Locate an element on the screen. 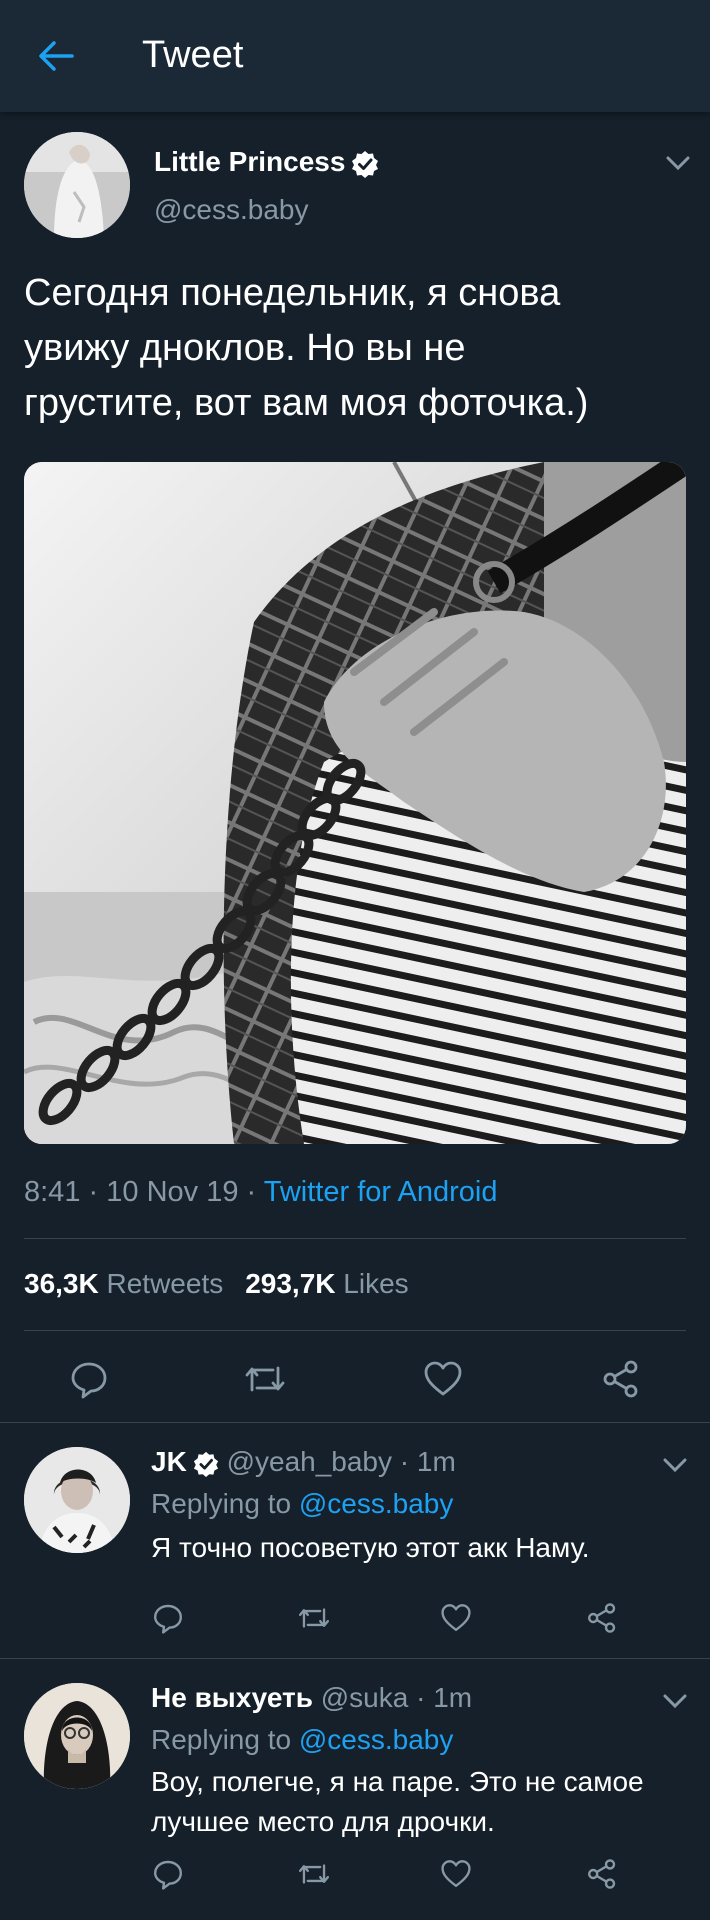  arrow-left-icon is located at coordinates (56, 56).